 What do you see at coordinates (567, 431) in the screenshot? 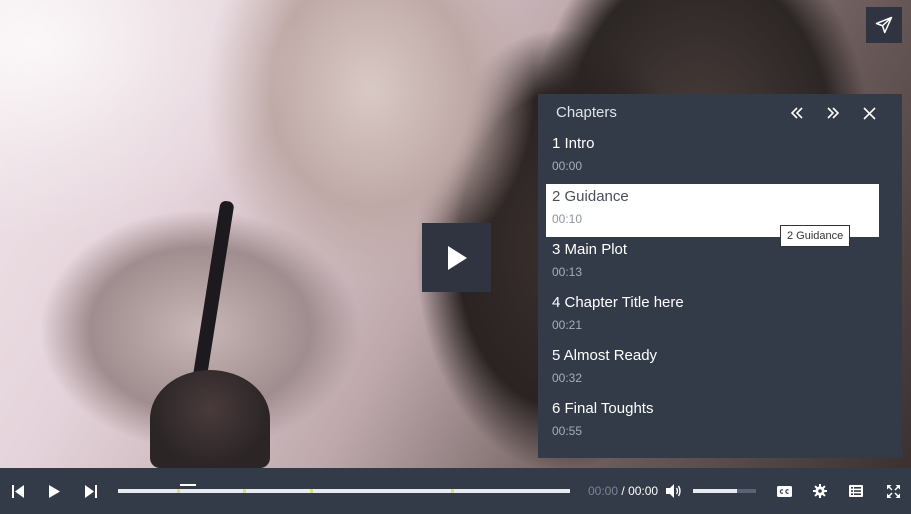
I see `chapter-time: 00:55` at bounding box center [567, 431].